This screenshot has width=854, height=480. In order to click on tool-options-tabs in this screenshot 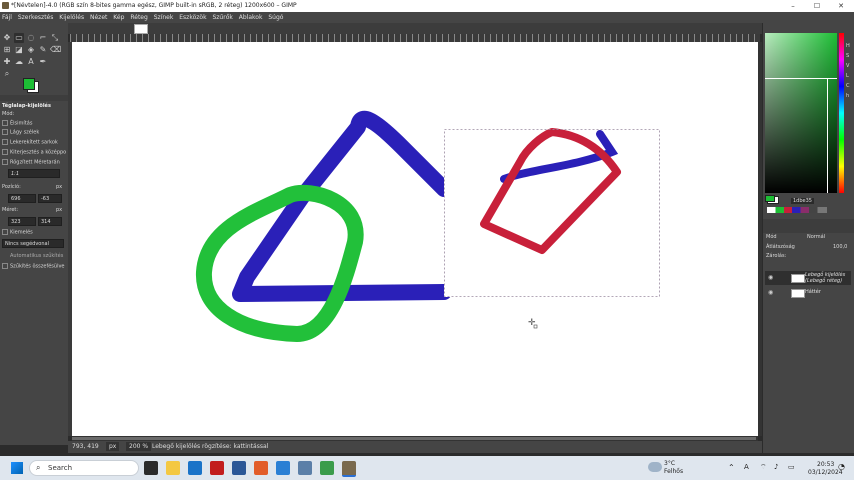, I will do `click(34, 98)`.